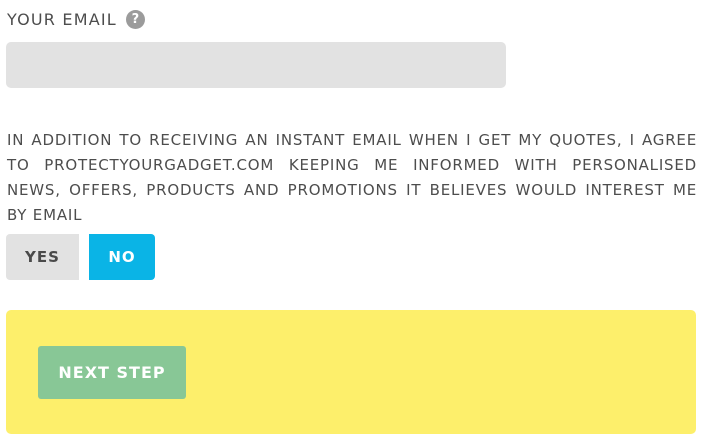 The image size is (702, 444). What do you see at coordinates (112, 372) in the screenshot?
I see `next-step-button: NEXT STEP` at bounding box center [112, 372].